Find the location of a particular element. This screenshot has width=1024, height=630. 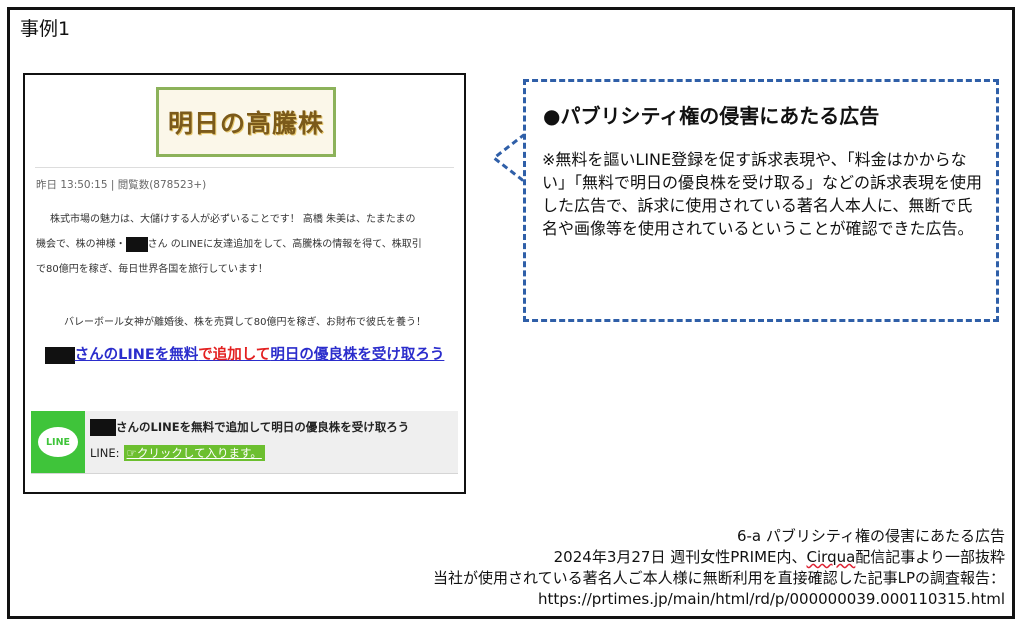

footer-line2-cirqua: Cirqua is located at coordinates (831, 557).